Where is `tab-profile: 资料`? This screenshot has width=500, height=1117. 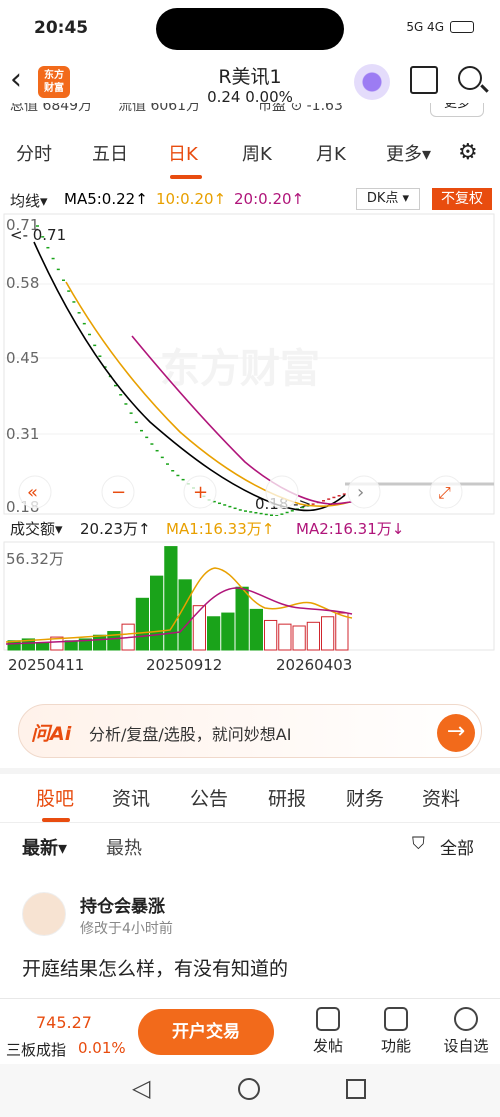 tab-profile: 资料 is located at coordinates (441, 797).